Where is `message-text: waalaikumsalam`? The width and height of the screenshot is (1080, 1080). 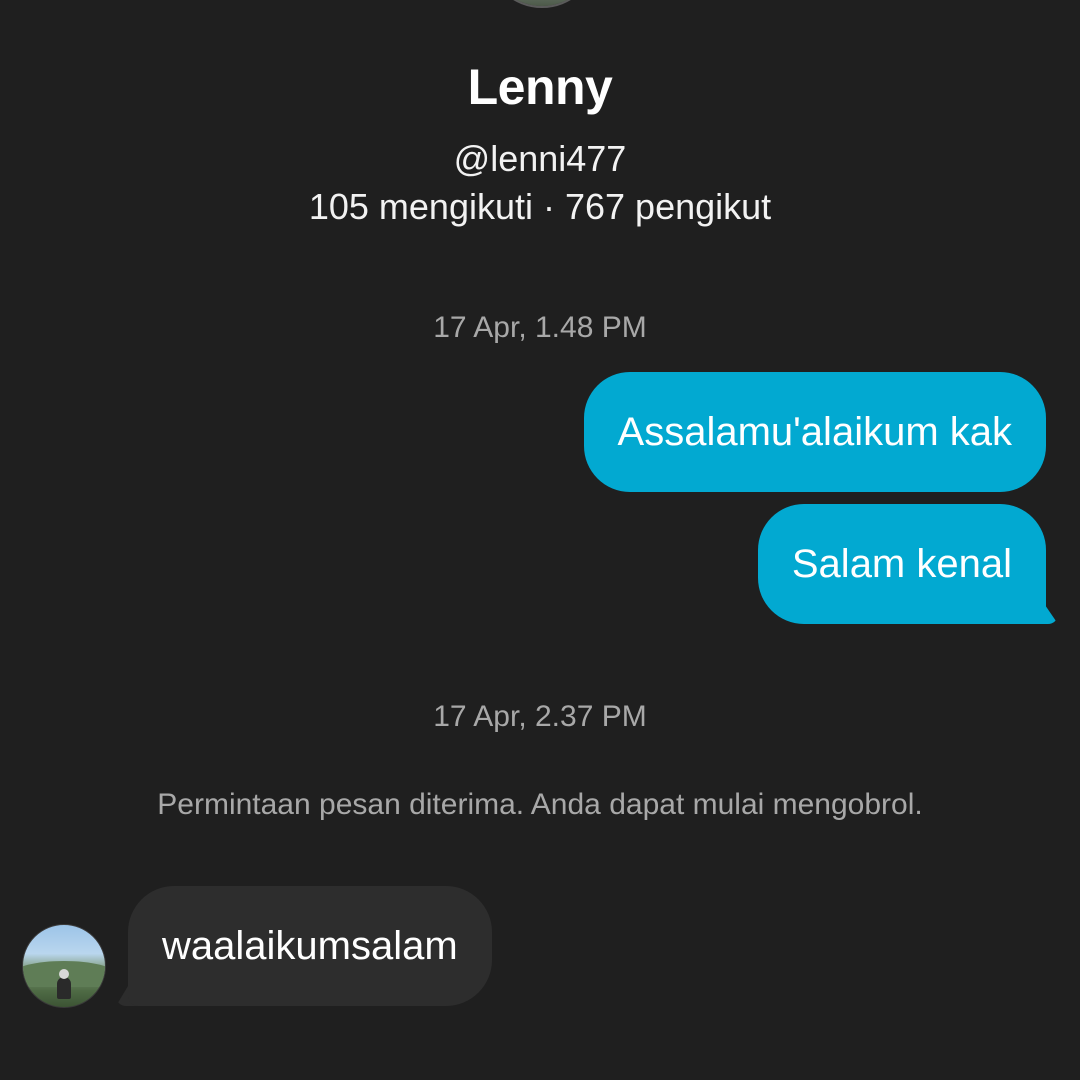 message-text: waalaikumsalam is located at coordinates (310, 946).